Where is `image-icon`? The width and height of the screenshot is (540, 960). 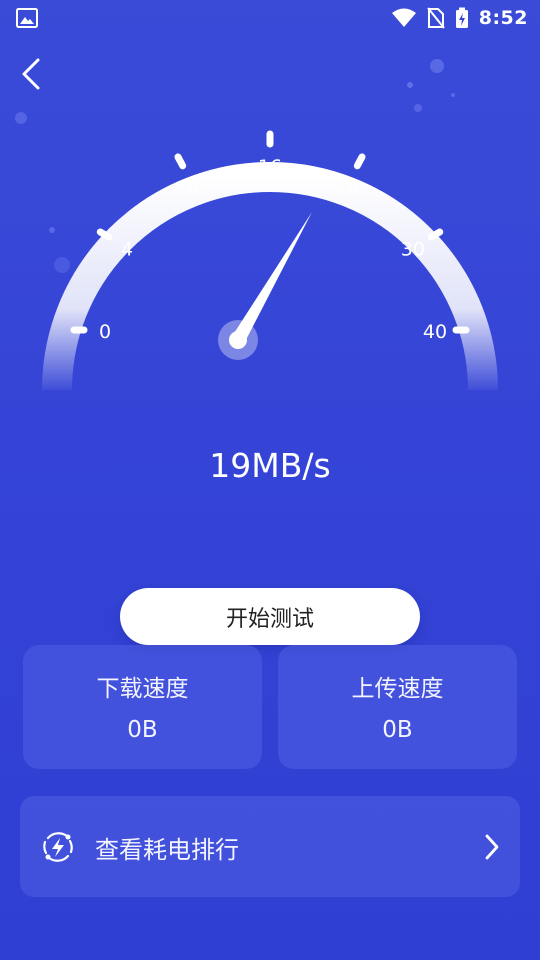 image-icon is located at coordinates (27, 18).